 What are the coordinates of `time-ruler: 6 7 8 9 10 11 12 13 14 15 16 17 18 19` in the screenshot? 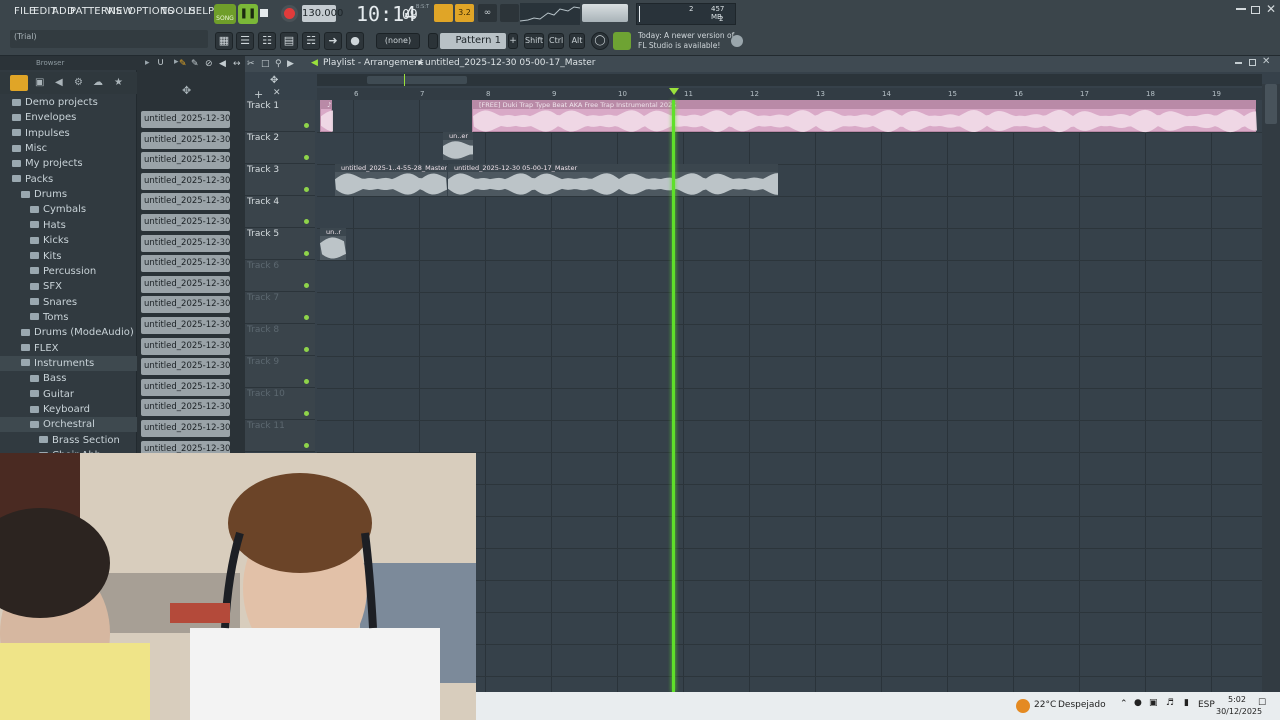 It's located at (789, 94).